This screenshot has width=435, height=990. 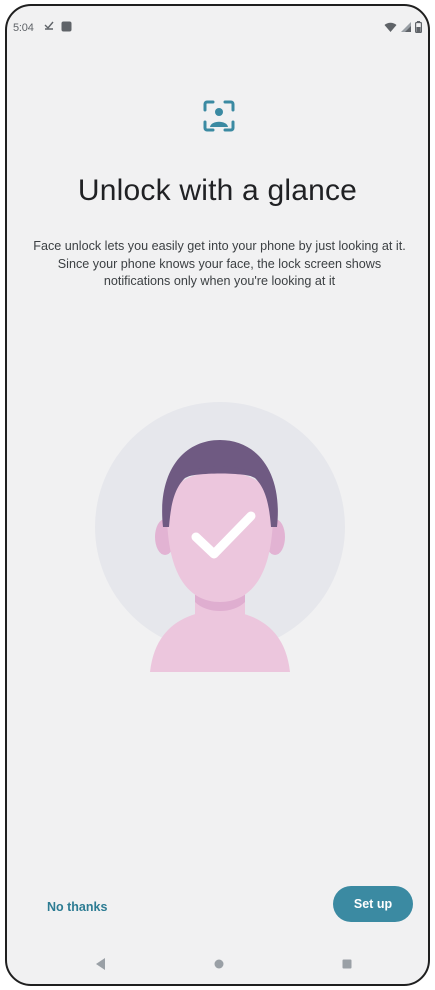 I want to click on recents-icon, so click(x=347, y=964).